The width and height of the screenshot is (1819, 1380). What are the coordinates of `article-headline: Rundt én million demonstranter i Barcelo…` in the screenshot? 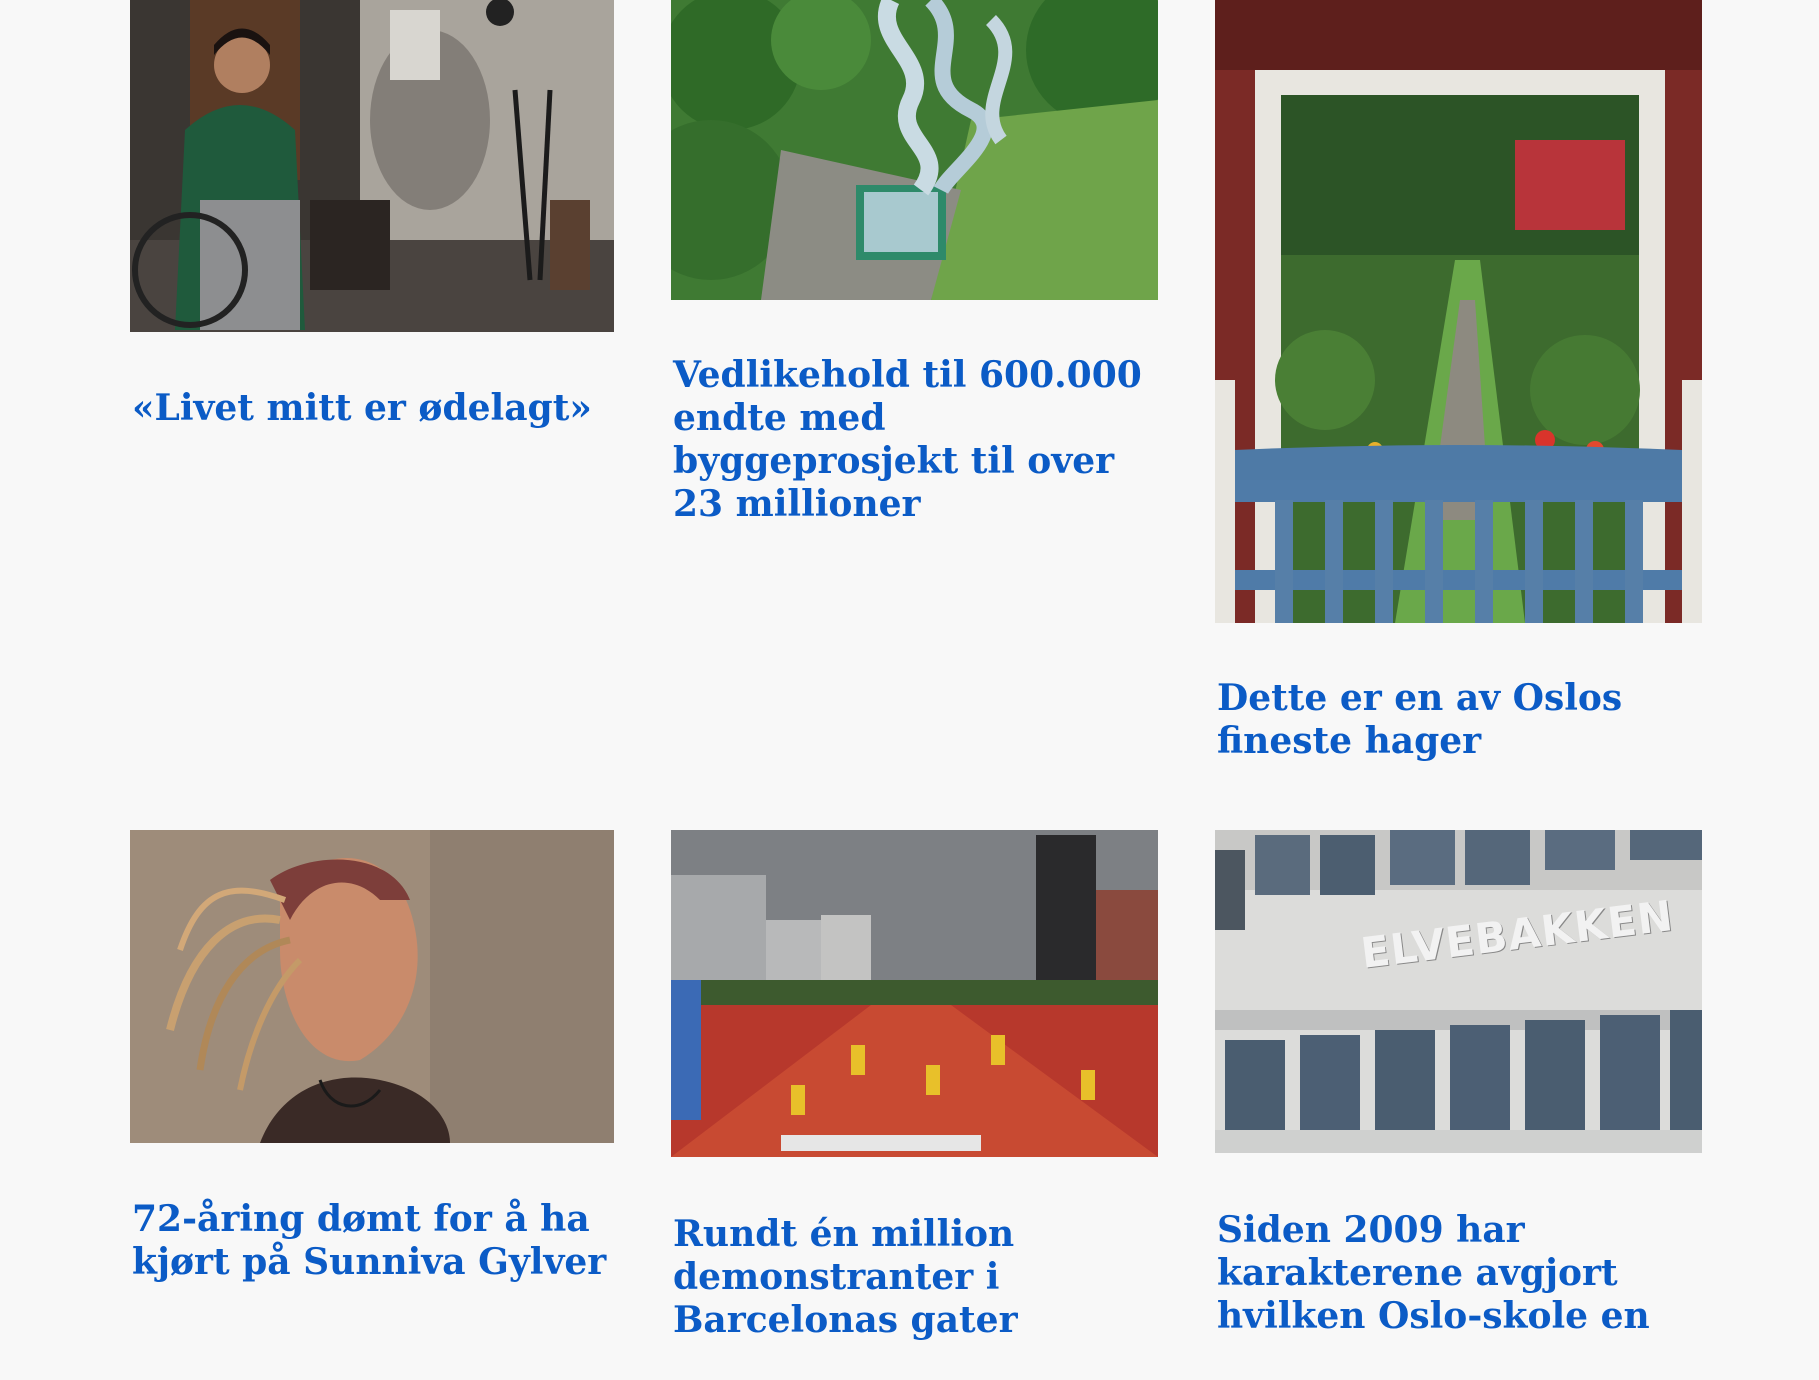 It's located at (914, 1277).